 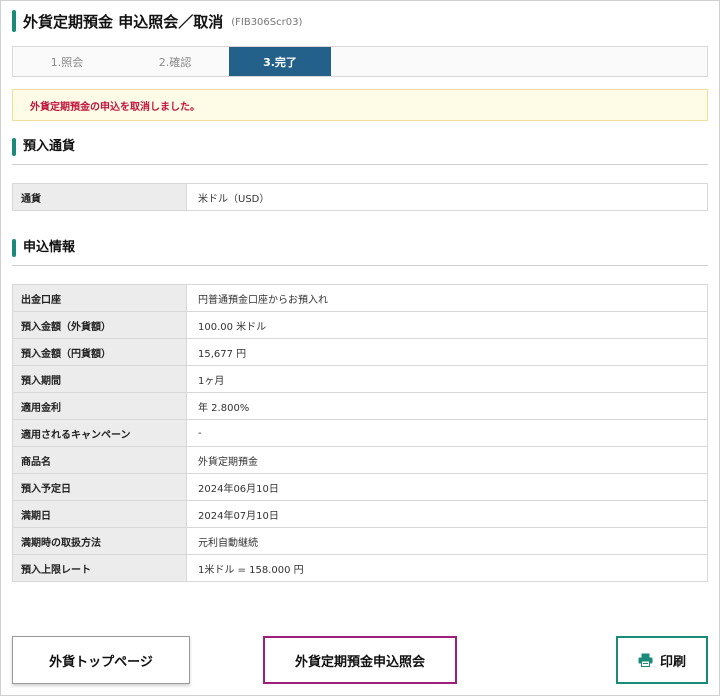 What do you see at coordinates (280, 61) in the screenshot?
I see `step-complete: 3.完了` at bounding box center [280, 61].